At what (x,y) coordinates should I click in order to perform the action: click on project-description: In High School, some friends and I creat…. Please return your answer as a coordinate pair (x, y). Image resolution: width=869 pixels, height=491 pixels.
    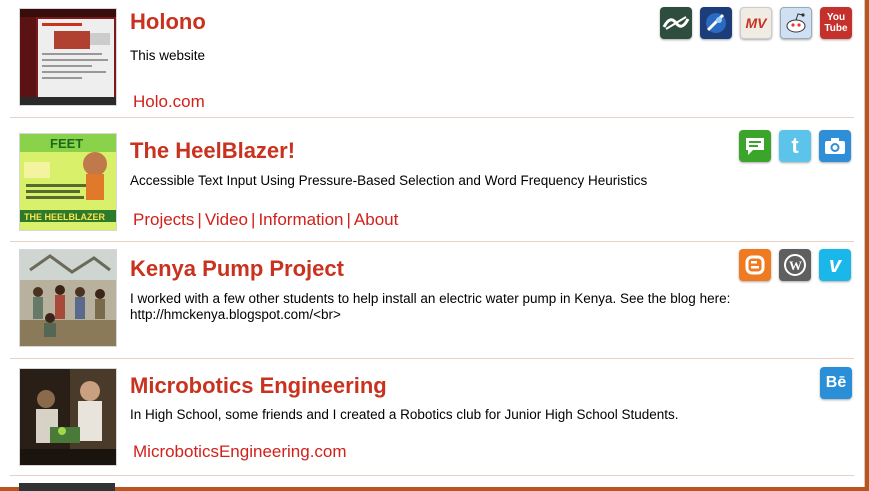
    Looking at the image, I should click on (404, 414).